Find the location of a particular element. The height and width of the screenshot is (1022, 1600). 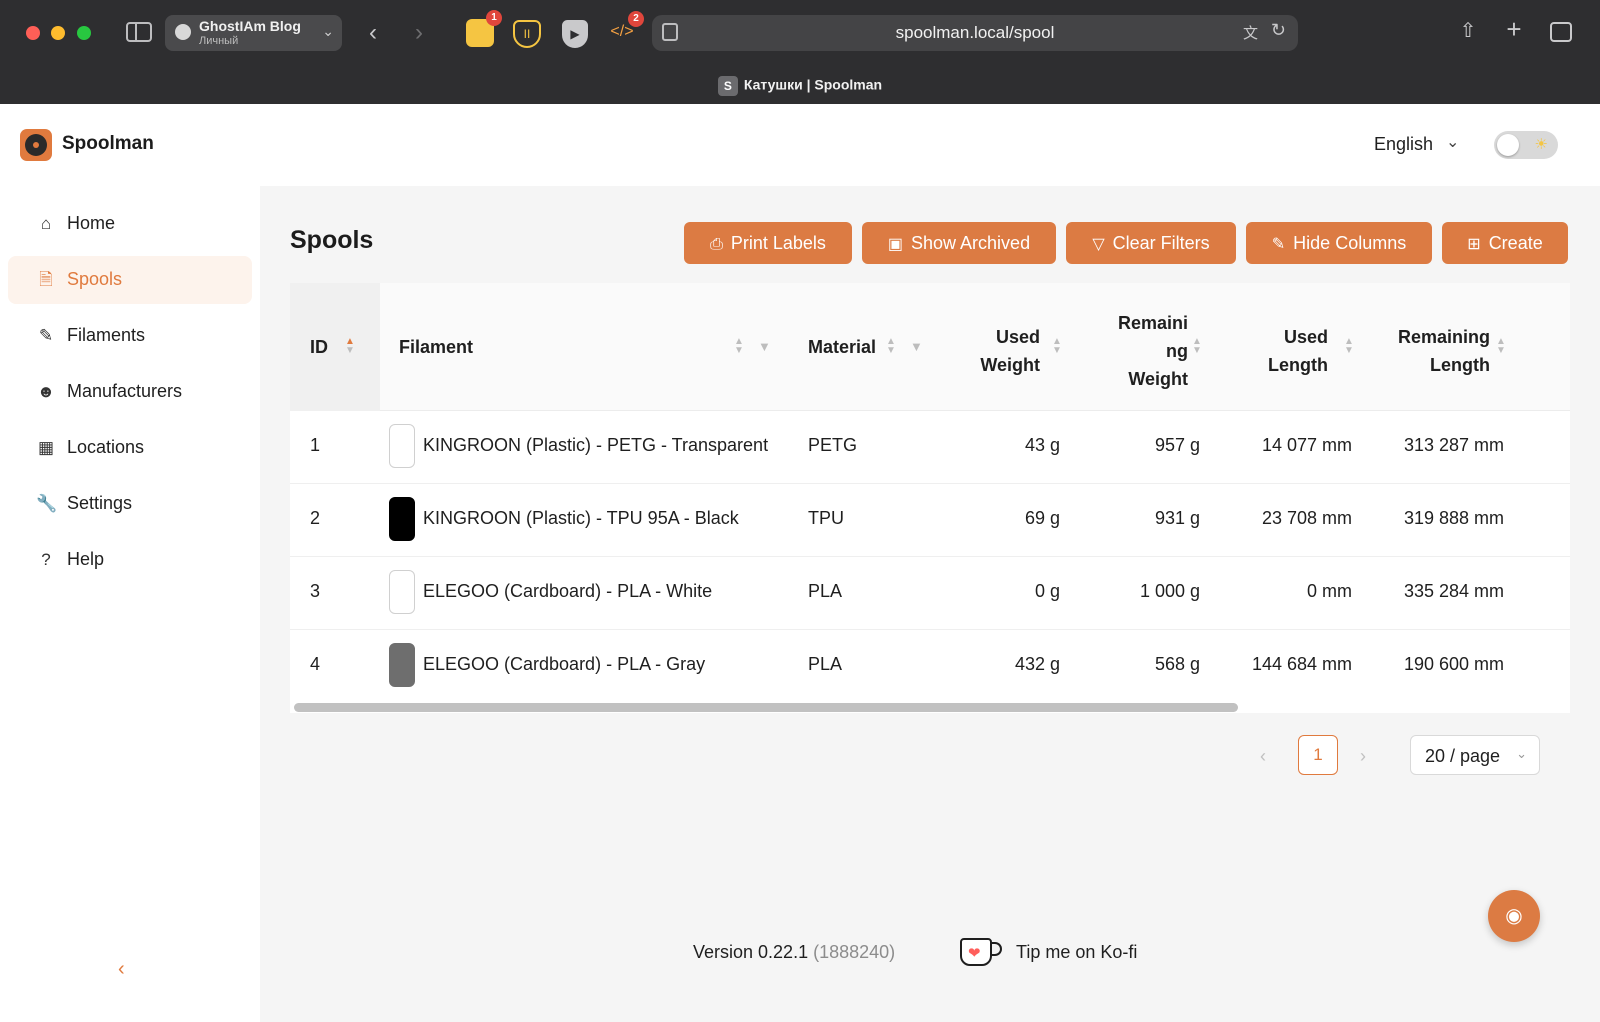

column-header-id: ID ▲ ▼ is located at coordinates (335, 347).